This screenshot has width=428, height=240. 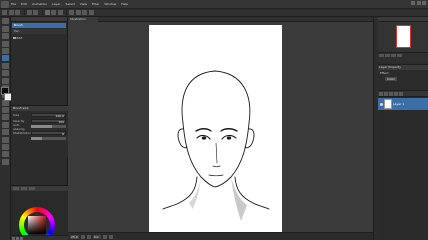 What do you see at coordinates (11, 12) in the screenshot?
I see `open-file-icon` at bounding box center [11, 12].